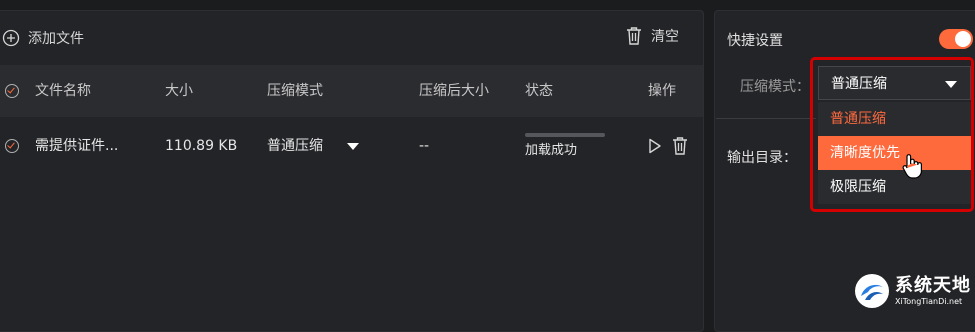 The height and width of the screenshot is (332, 975). Describe the element at coordinates (295, 91) in the screenshot. I see `header-compress-mode: 压缩模式` at that location.